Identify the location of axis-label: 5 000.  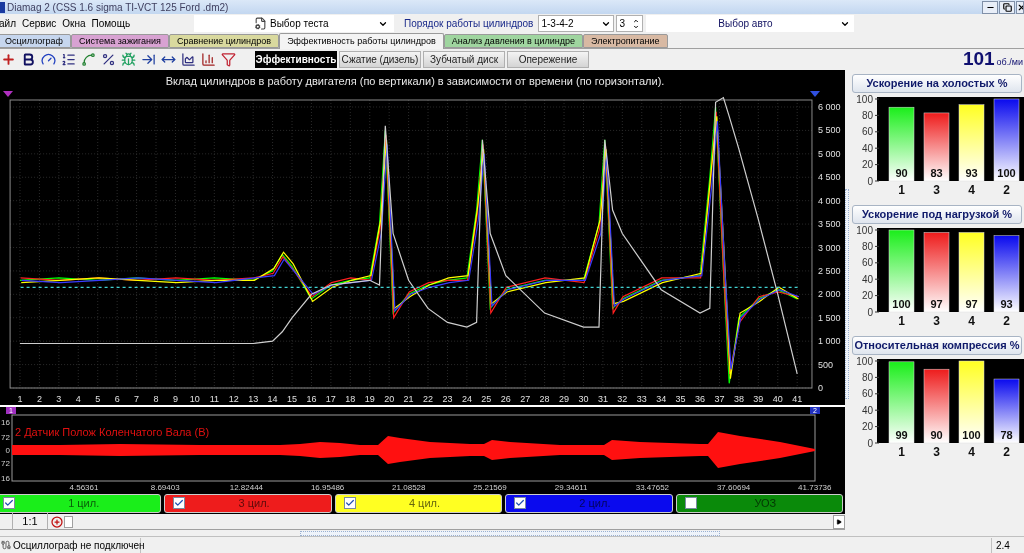
(829, 153).